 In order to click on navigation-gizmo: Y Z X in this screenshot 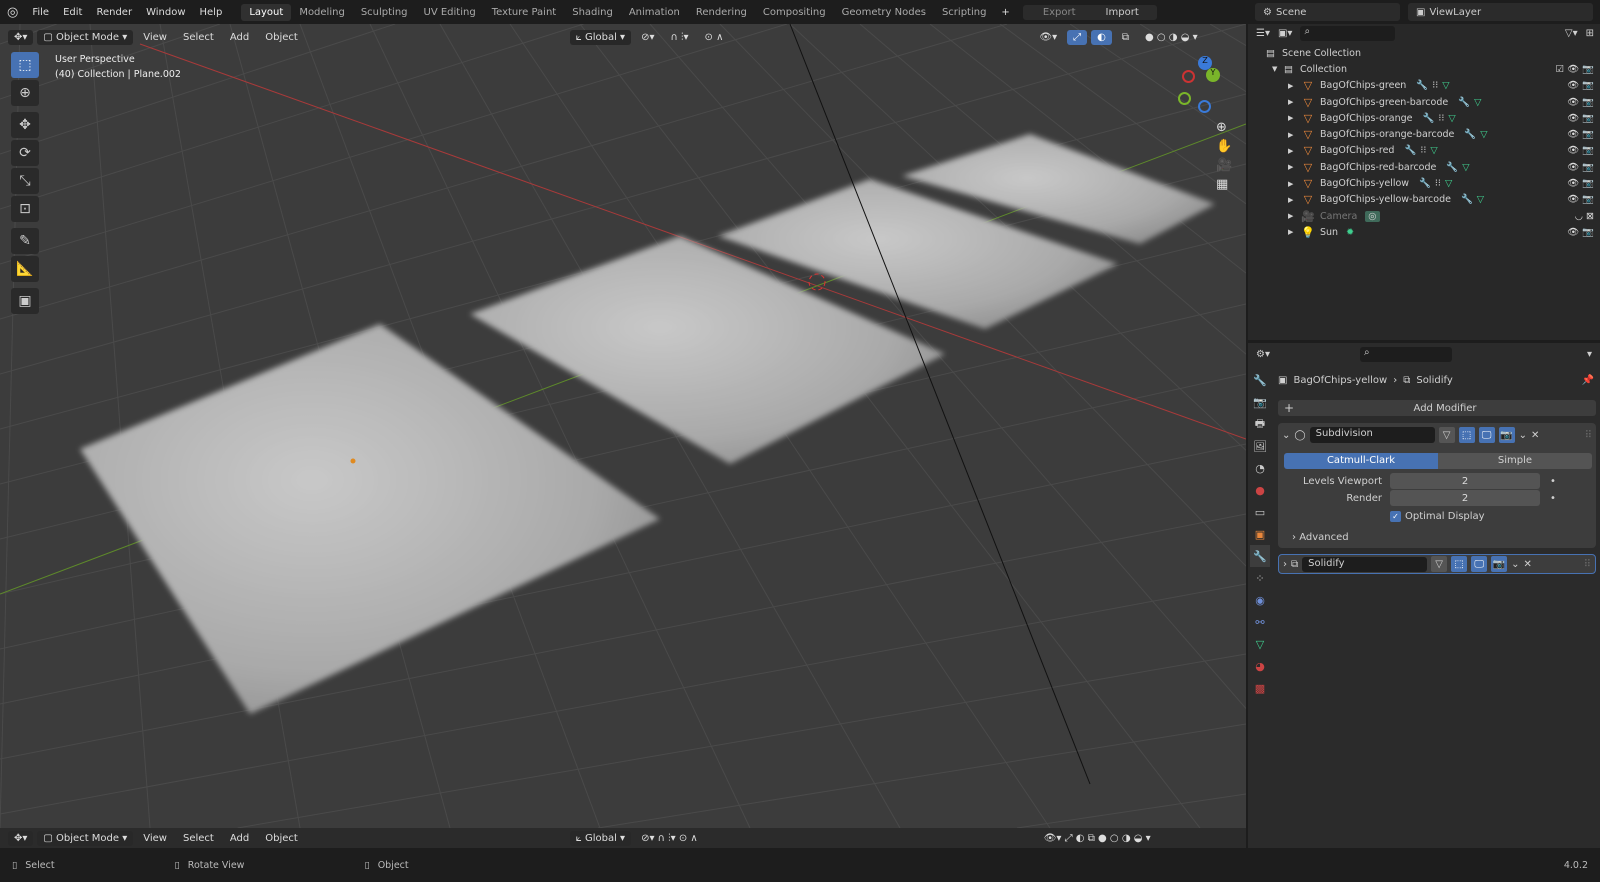, I will do `click(1202, 86)`.